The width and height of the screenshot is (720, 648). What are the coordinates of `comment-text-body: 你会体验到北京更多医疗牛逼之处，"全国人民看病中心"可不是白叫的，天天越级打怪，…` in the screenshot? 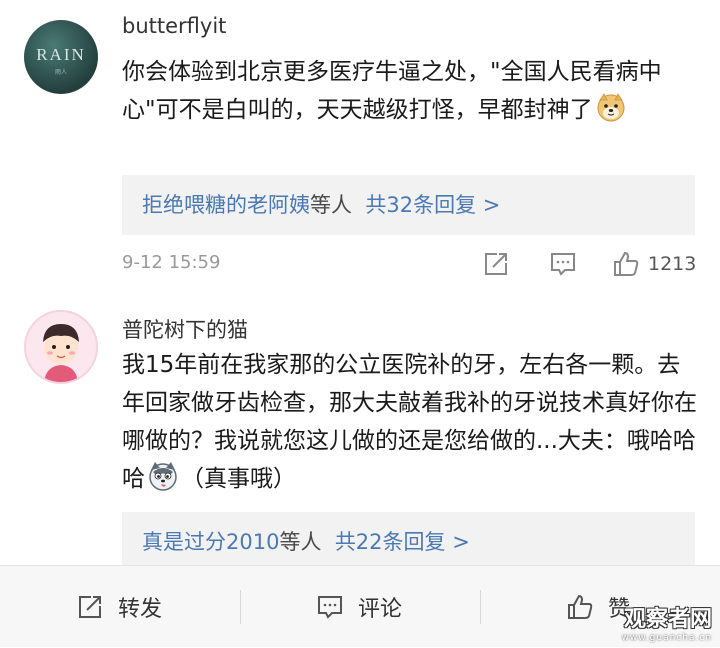 It's located at (392, 91).